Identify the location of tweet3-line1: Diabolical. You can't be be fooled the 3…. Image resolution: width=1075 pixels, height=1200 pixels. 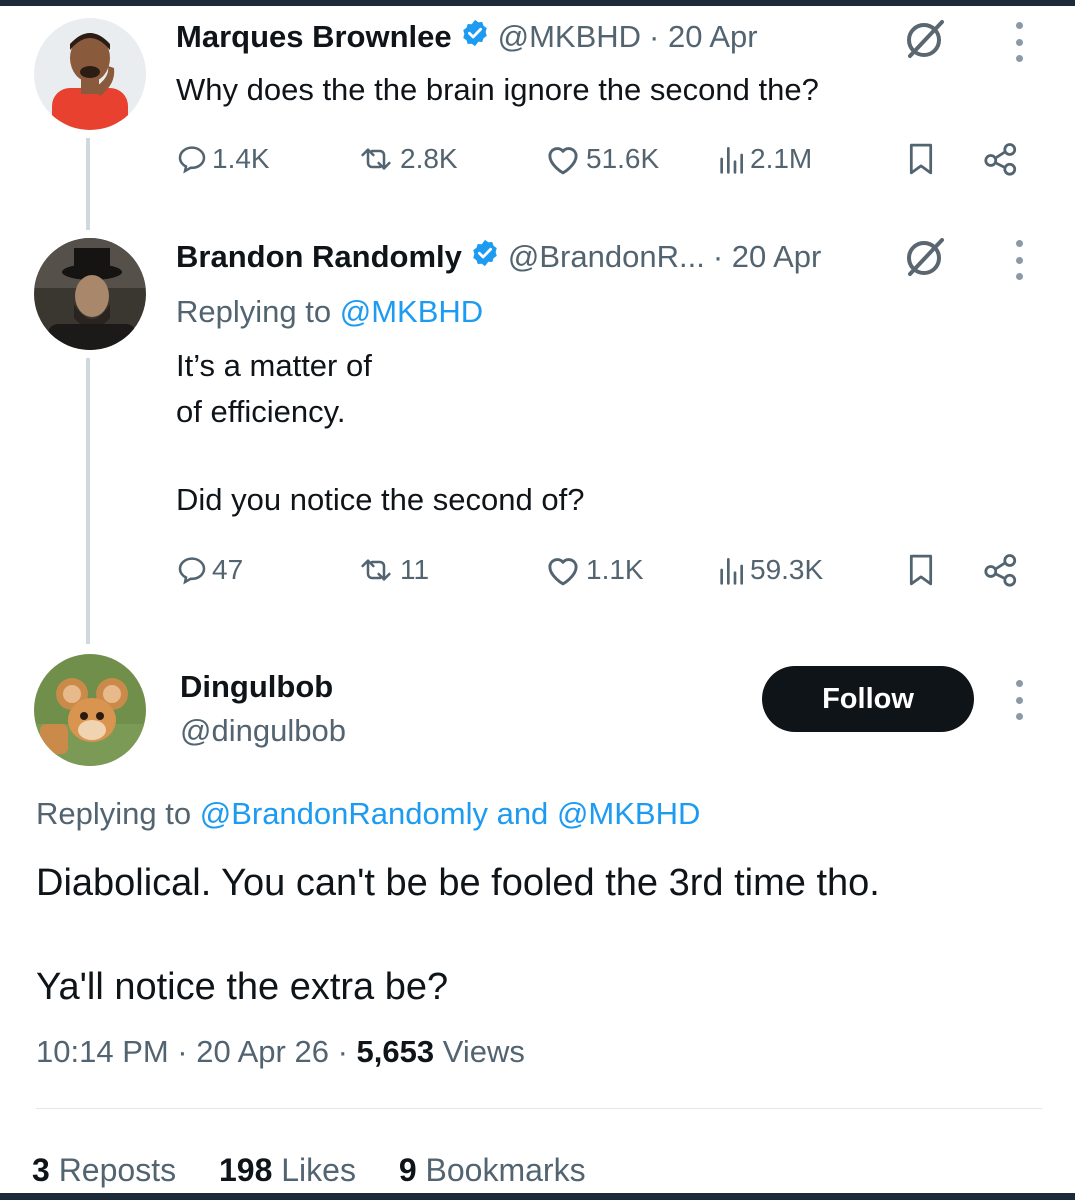
(458, 883).